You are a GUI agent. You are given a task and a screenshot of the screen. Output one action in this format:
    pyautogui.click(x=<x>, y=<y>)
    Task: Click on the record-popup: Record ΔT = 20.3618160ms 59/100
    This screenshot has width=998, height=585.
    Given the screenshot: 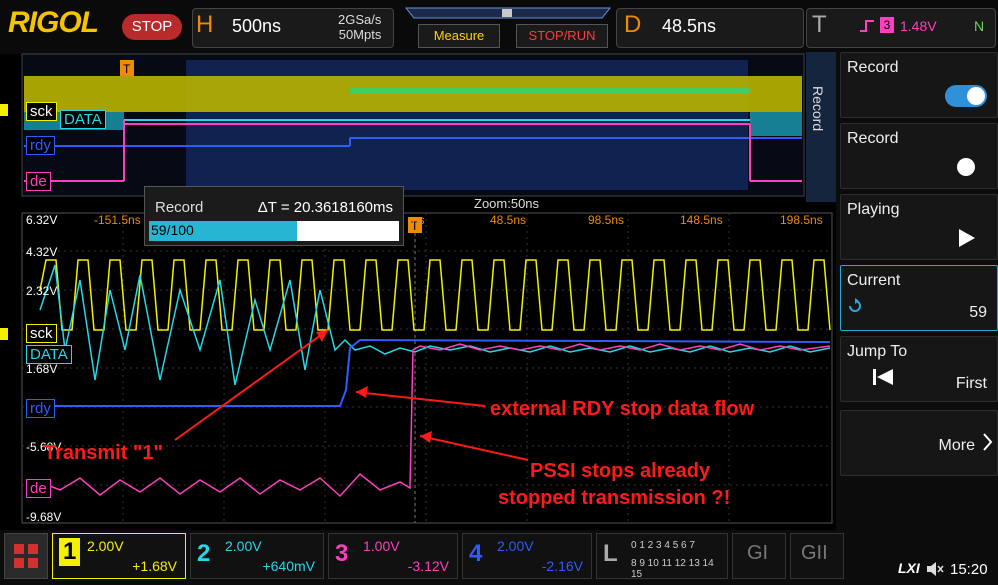 What is the action you would take?
    pyautogui.click(x=274, y=216)
    